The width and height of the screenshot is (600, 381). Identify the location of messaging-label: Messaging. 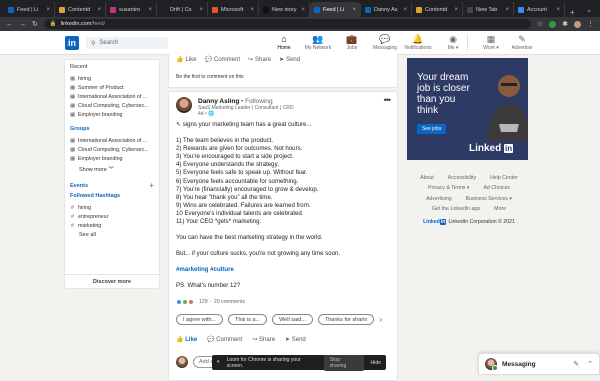
(519, 364).